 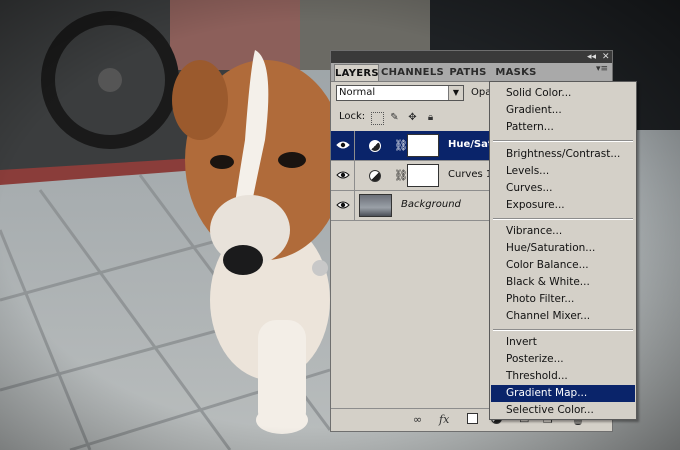 I want to click on tab-channels: CHANNELS, so click(x=412, y=72).